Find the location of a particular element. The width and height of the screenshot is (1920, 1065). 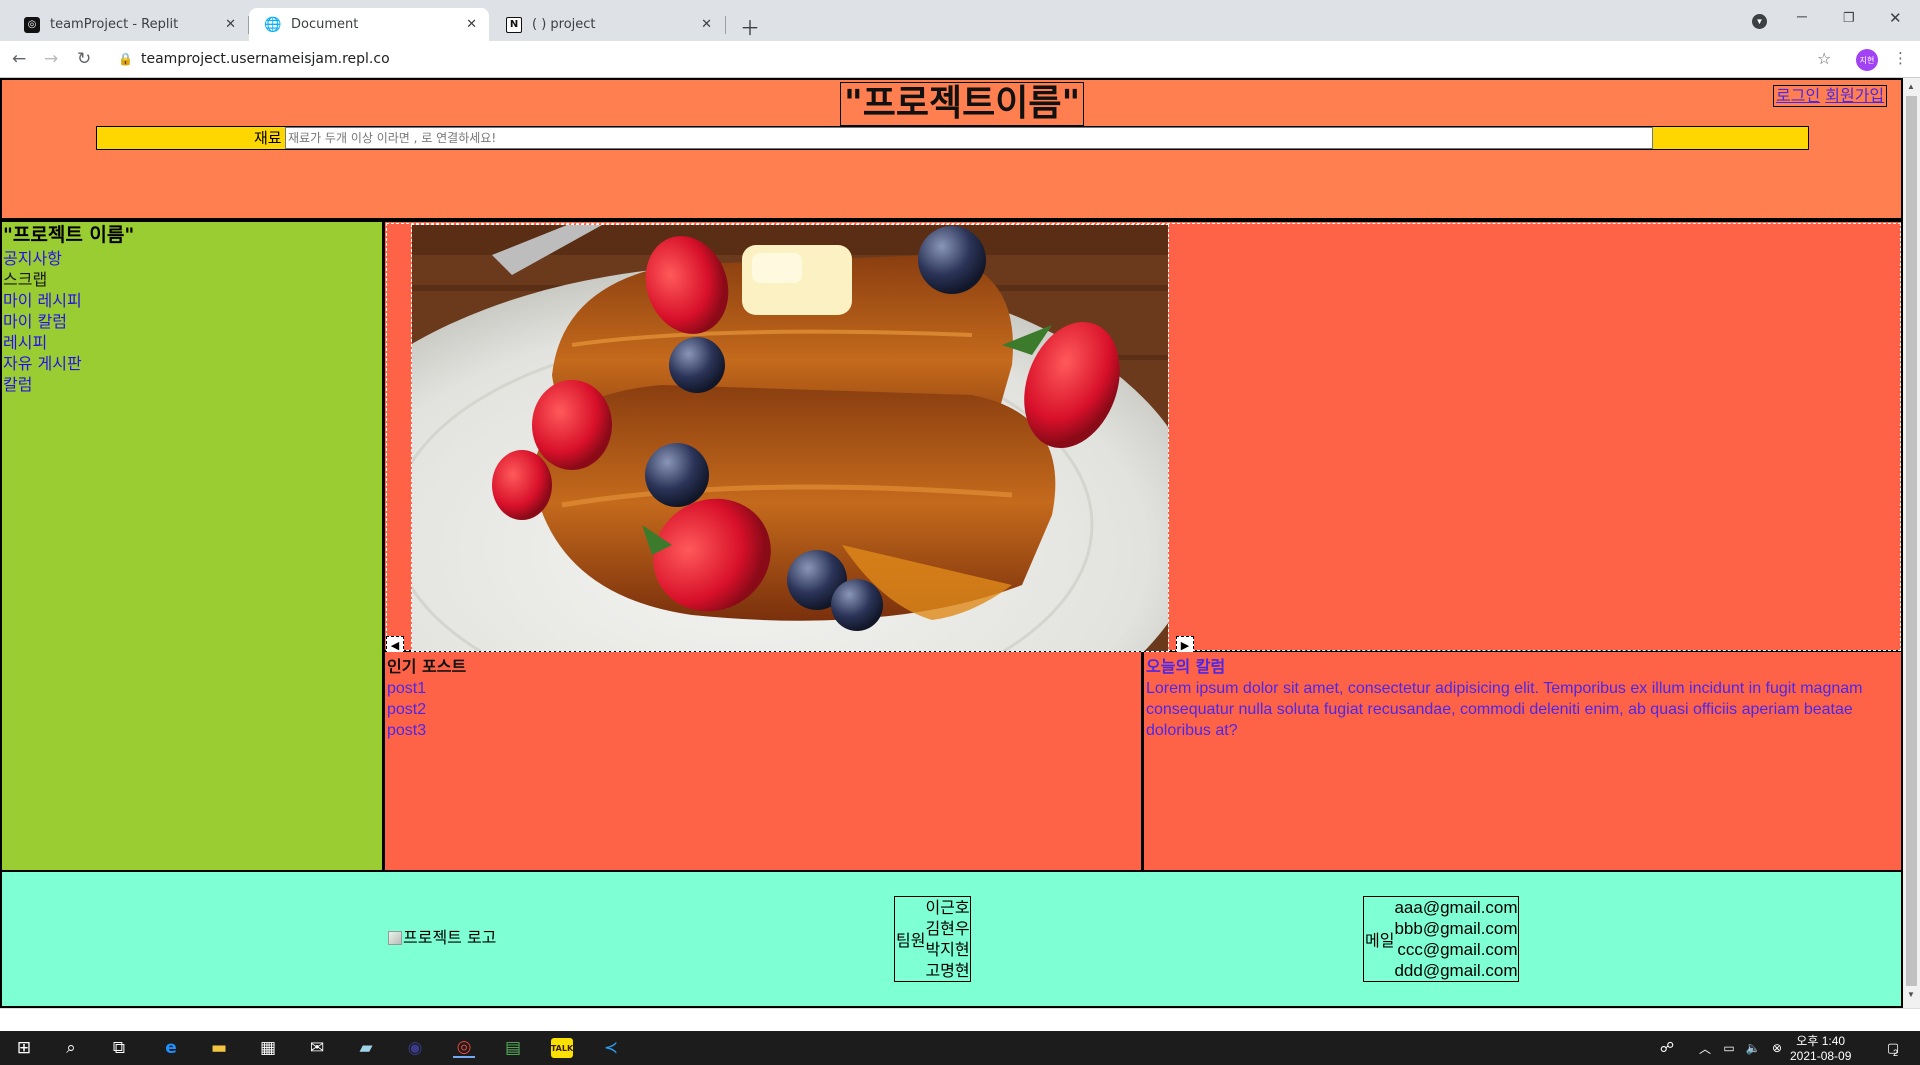

tab-title: Document is located at coordinates (325, 24).